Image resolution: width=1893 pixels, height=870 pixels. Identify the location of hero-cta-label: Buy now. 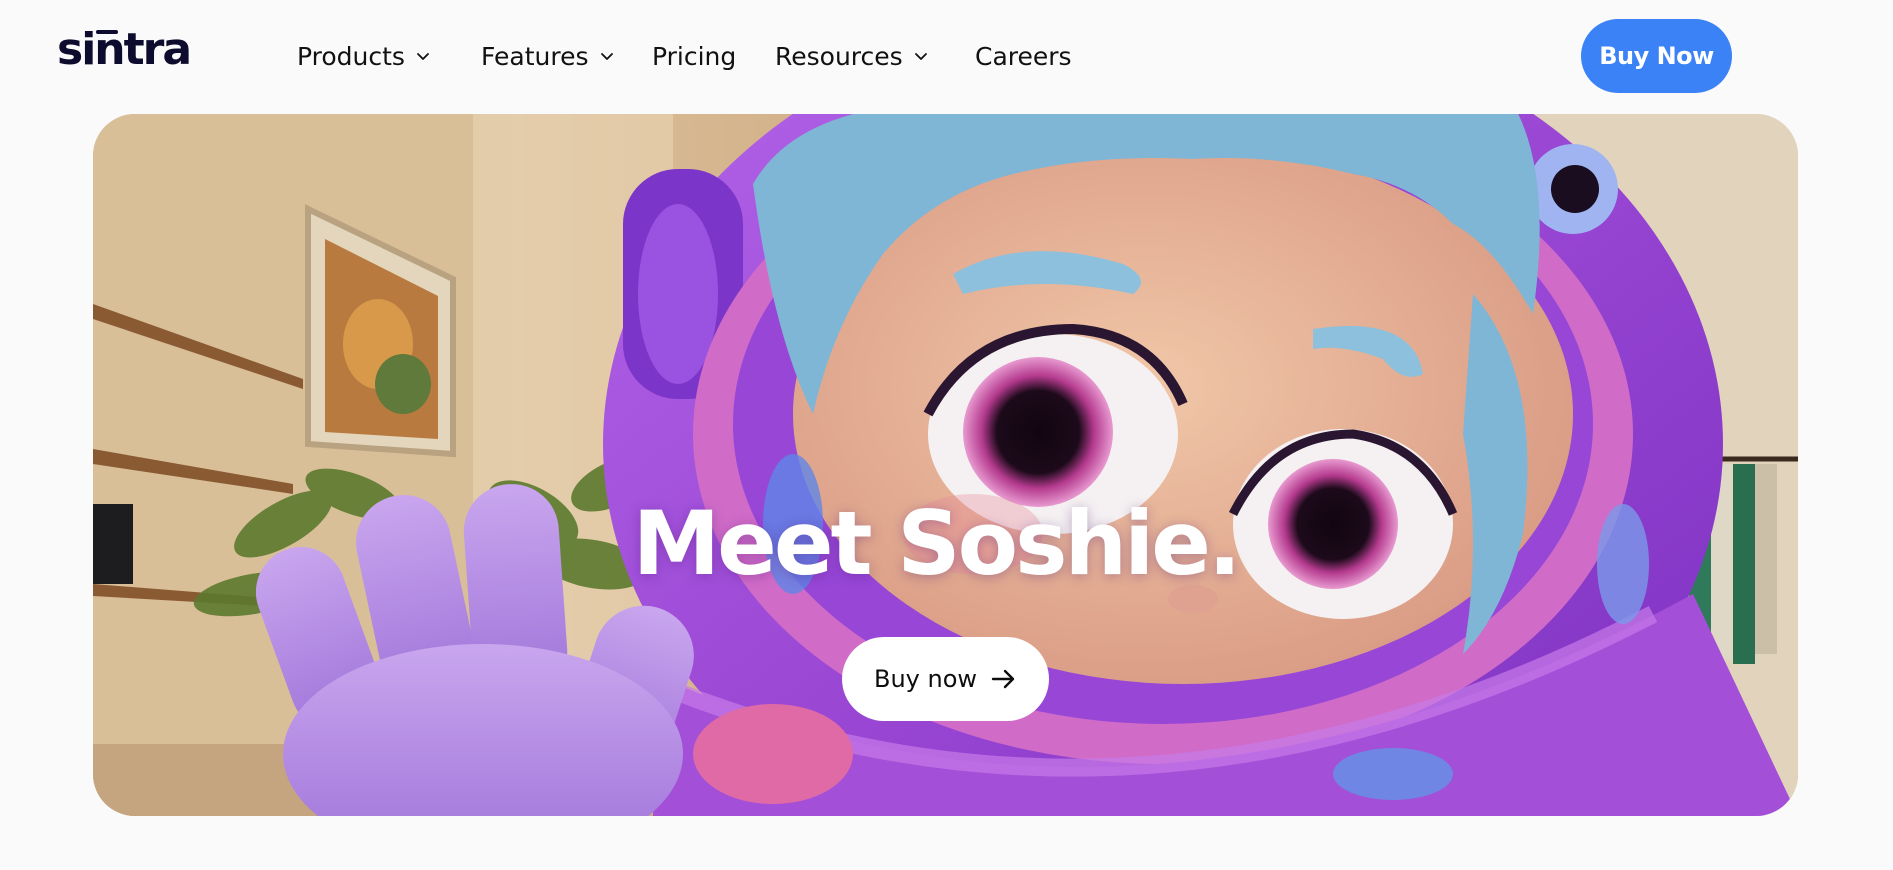
(925, 679).